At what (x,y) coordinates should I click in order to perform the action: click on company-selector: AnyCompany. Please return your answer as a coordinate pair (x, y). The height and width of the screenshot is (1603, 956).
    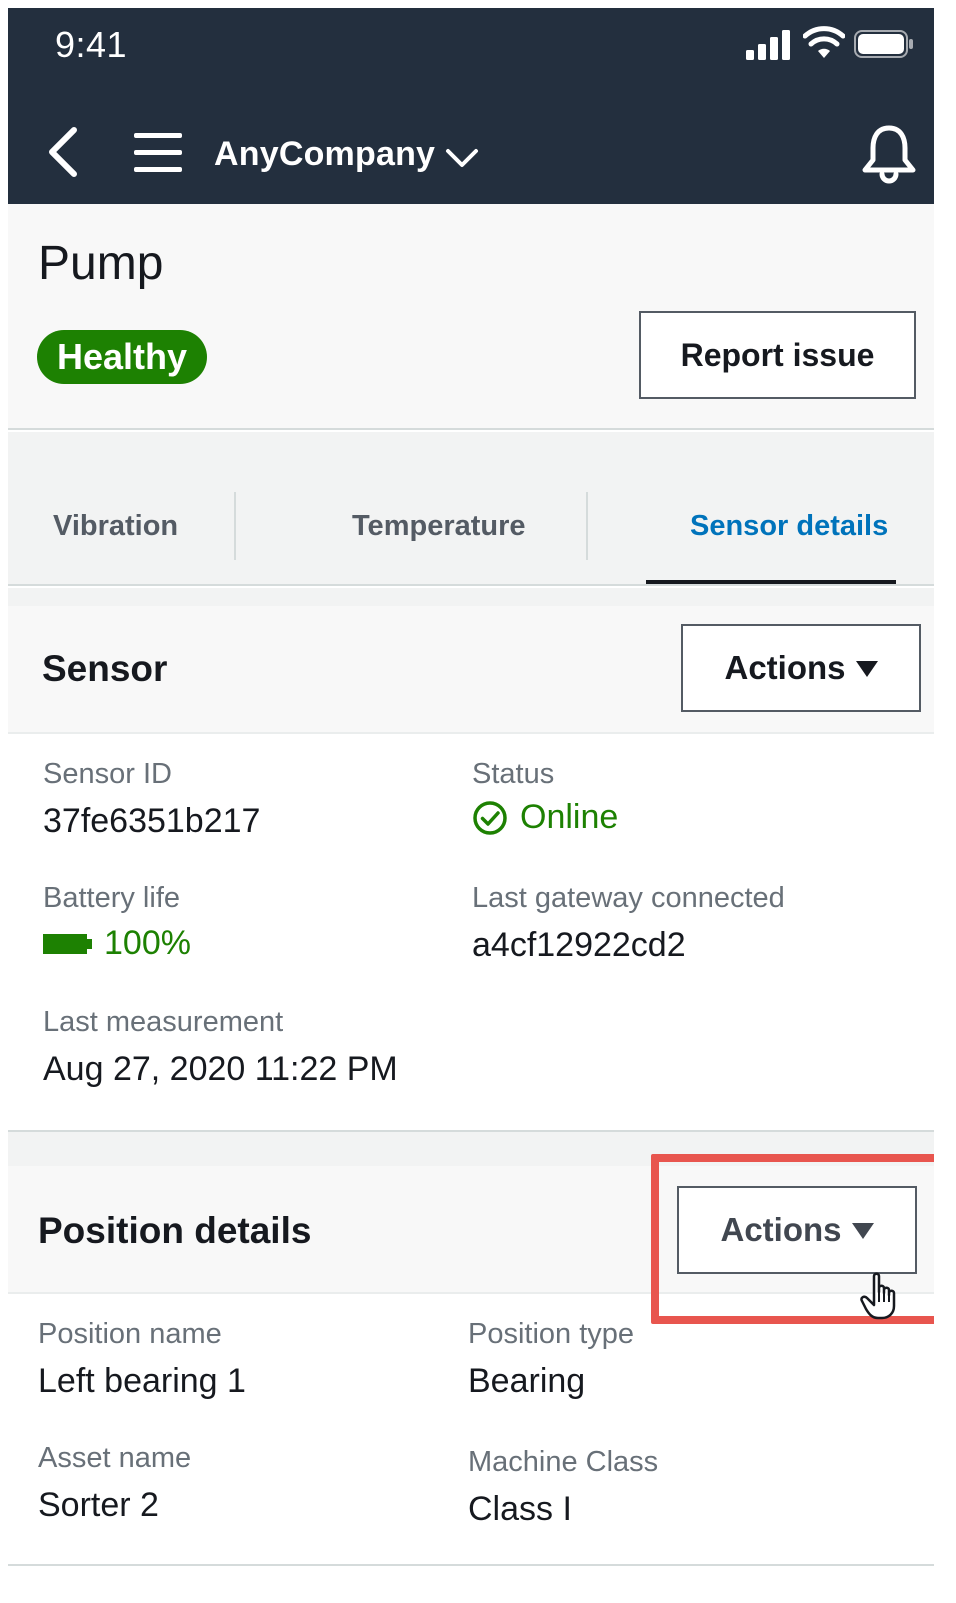
    Looking at the image, I should click on (346, 154).